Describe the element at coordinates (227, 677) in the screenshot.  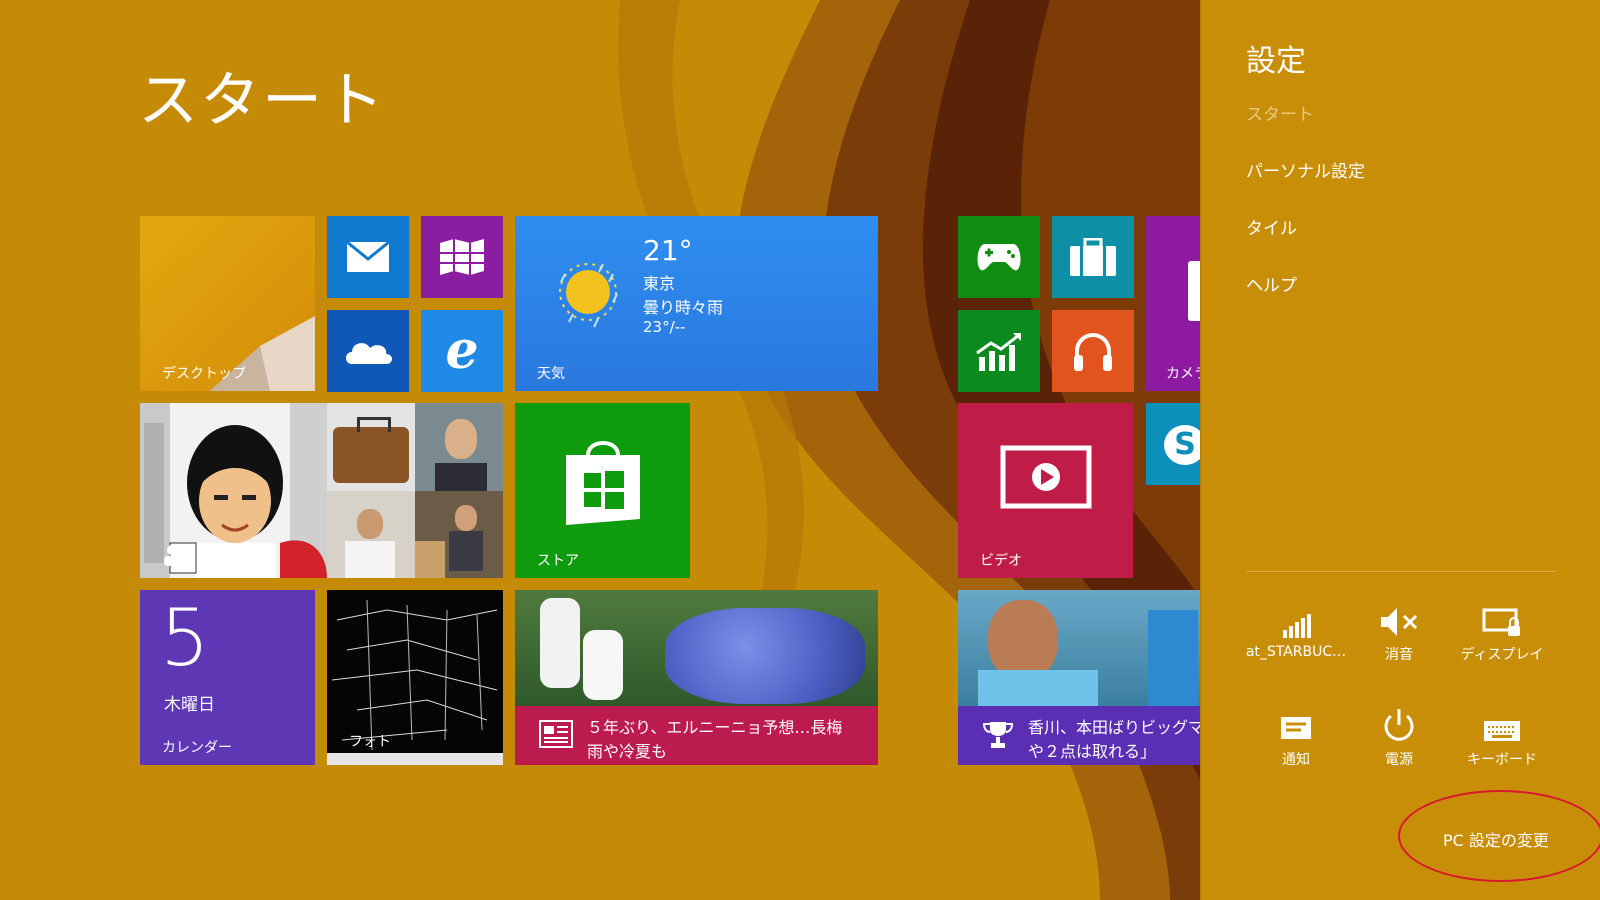
I see `tile-calendar: 5 木曜日 カレンダー` at that location.